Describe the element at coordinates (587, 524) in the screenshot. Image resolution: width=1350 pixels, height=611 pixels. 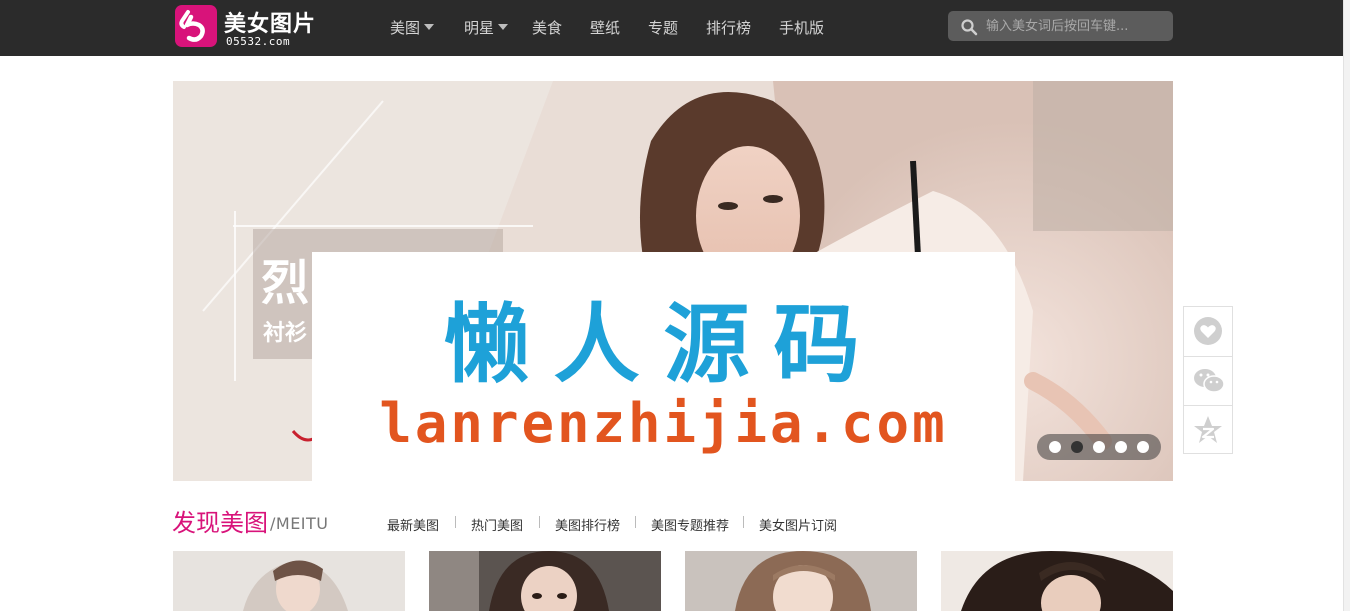
I see `tab-ranking: 美图排行榜` at that location.